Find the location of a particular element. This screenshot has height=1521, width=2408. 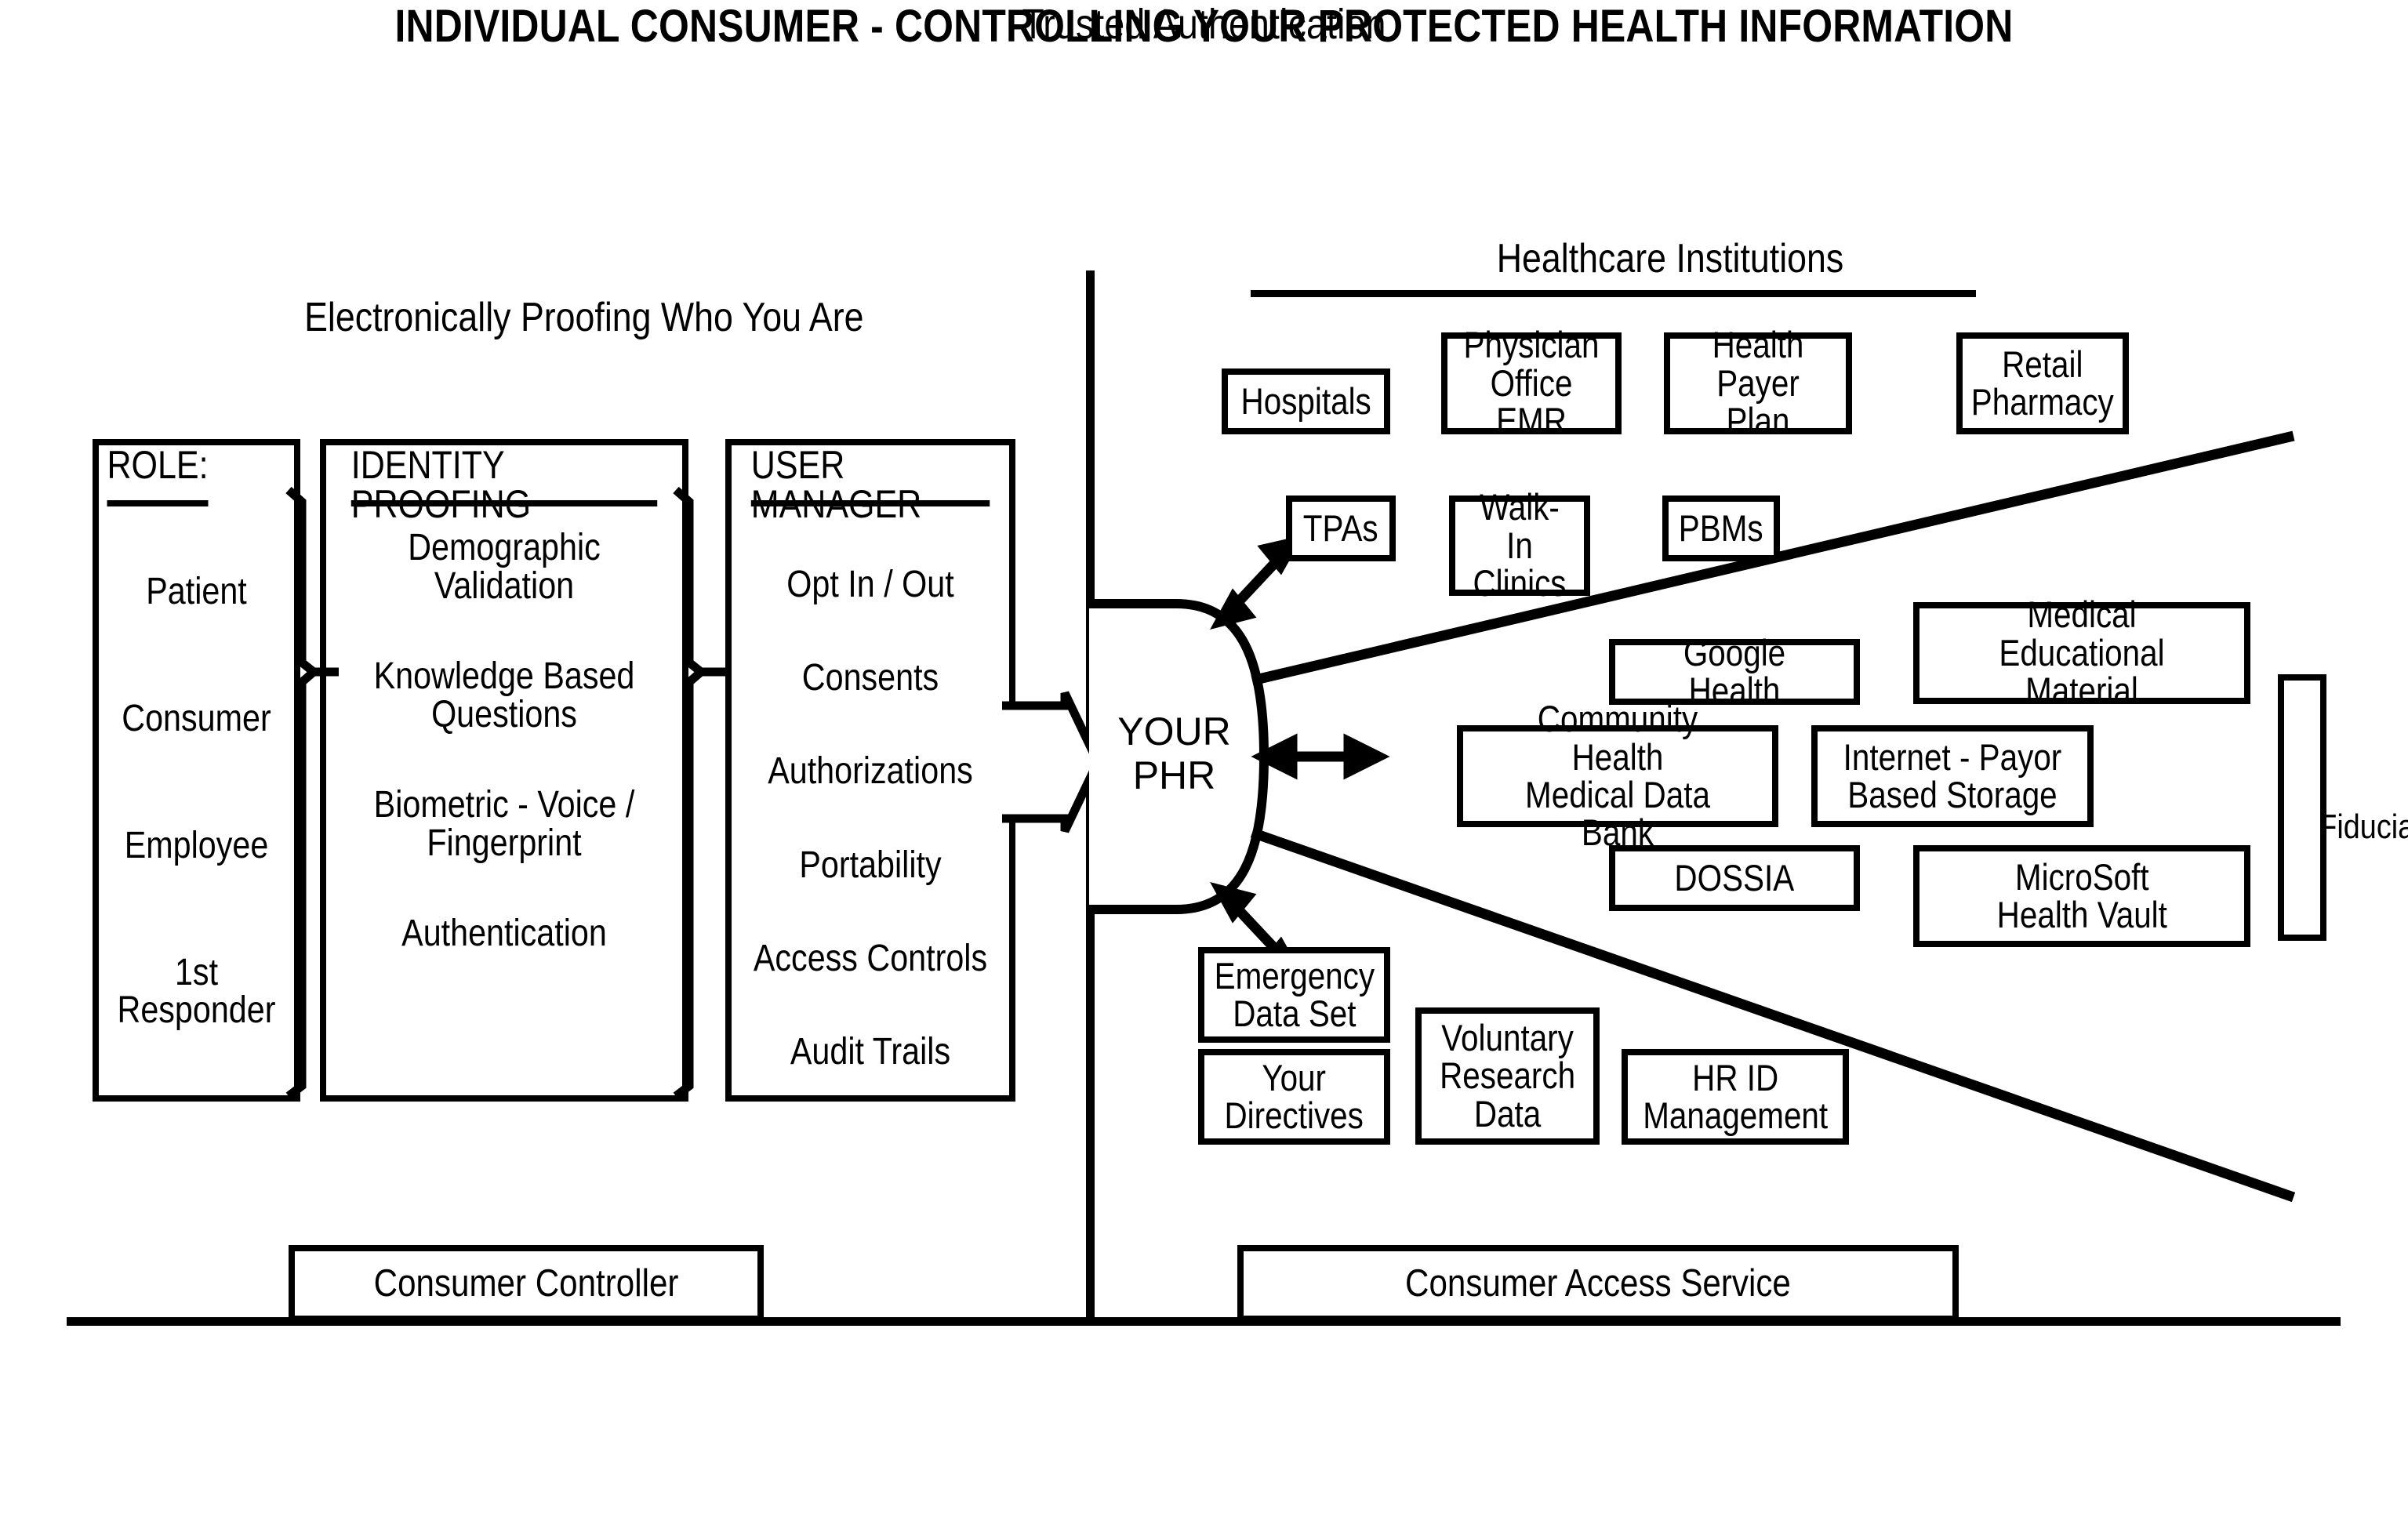

box-dossia-label: DOSSIA is located at coordinates (1734, 877).